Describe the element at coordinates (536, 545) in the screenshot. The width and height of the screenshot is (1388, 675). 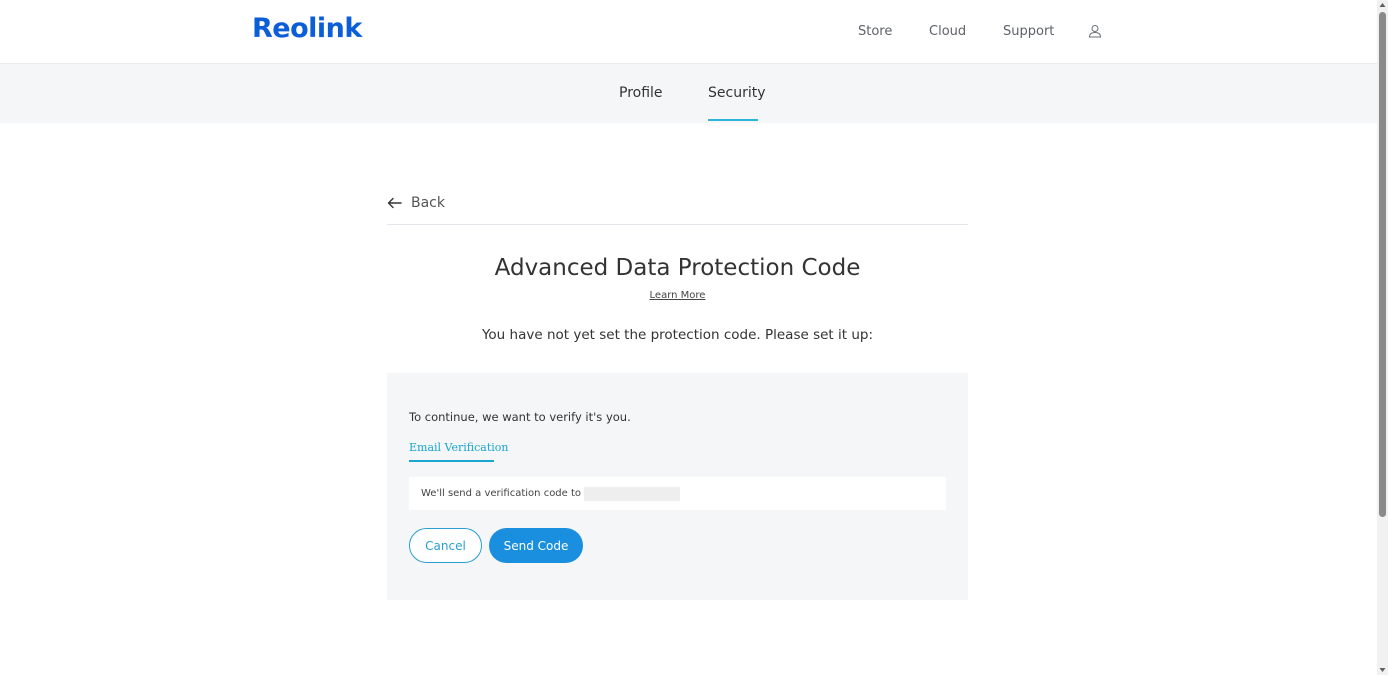
I see `send-code-button: Send Code` at that location.